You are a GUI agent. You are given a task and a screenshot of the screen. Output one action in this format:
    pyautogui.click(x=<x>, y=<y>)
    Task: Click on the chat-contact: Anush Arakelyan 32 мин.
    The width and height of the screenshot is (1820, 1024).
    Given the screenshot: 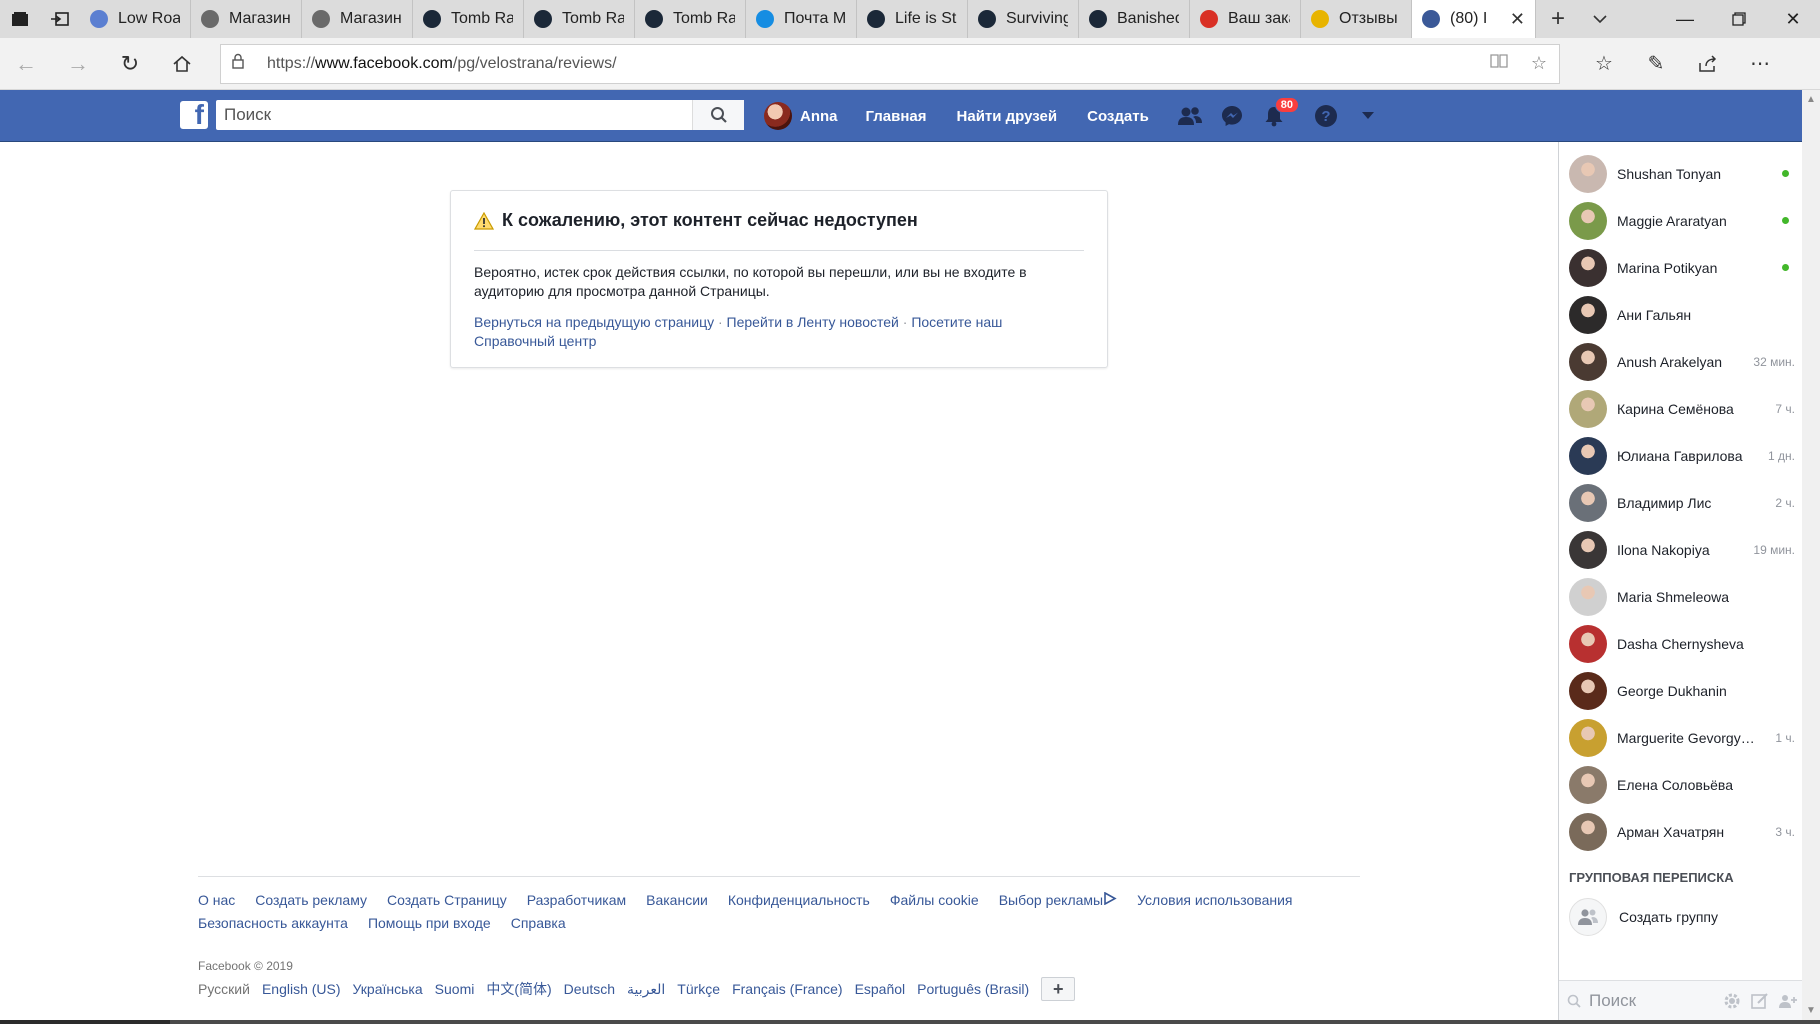 What is the action you would take?
    pyautogui.click(x=1681, y=361)
    